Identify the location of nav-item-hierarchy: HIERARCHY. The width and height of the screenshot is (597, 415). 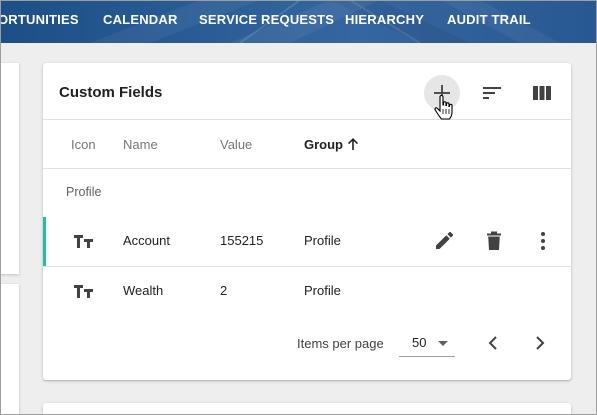
(384, 19).